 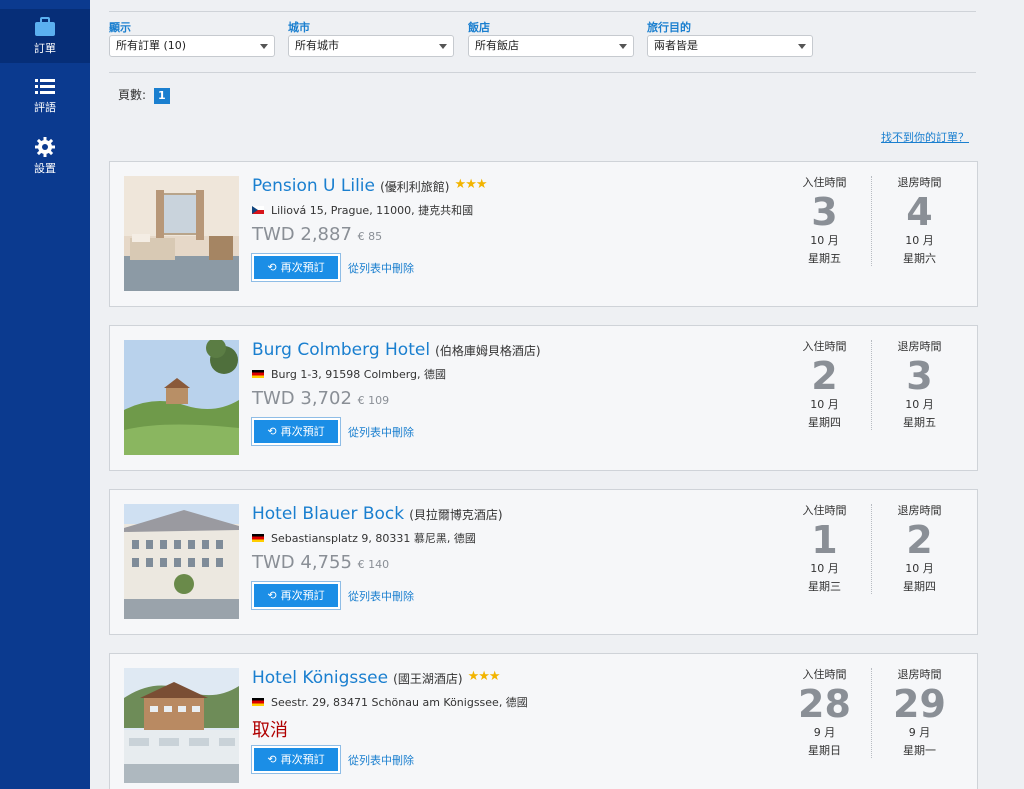 What do you see at coordinates (45, 48) in the screenshot?
I see `sidebar-item-label: 訂單` at bounding box center [45, 48].